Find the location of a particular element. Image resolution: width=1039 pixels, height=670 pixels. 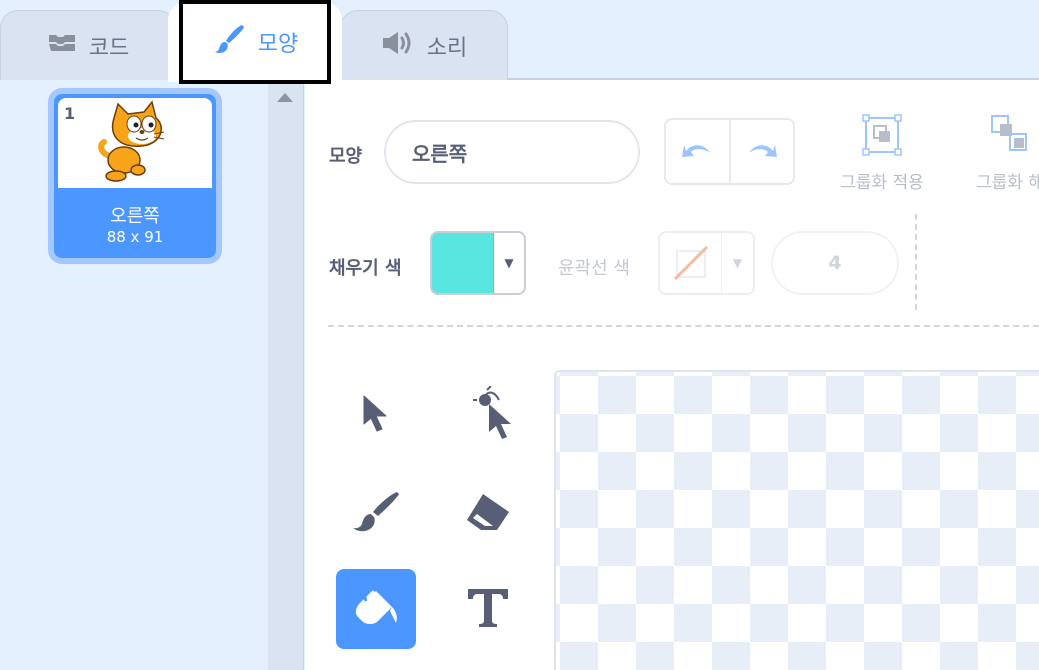

select-arrow-icon is located at coordinates (376, 416).